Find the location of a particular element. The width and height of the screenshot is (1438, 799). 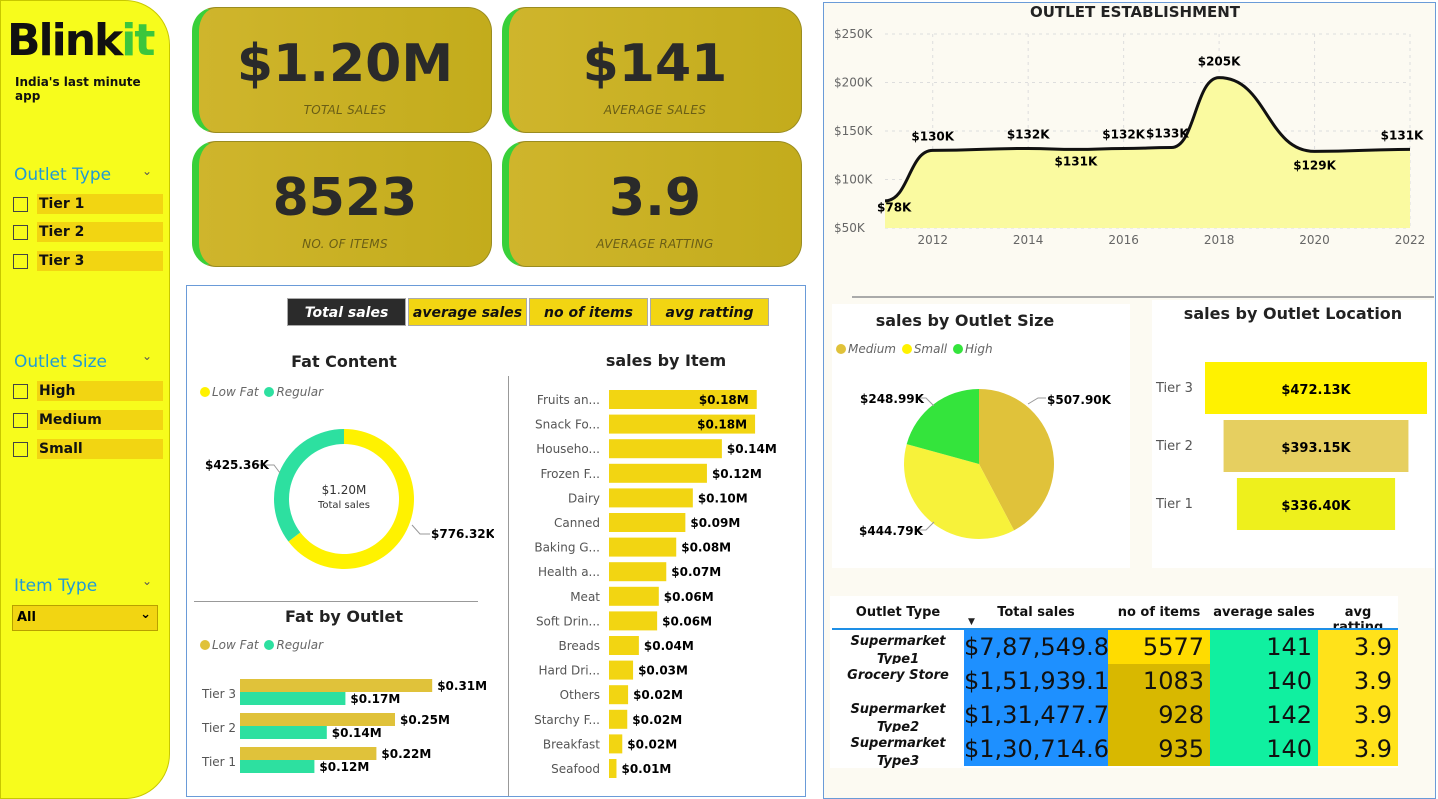

donut-center-label: Total sales is located at coordinates (343, 505).